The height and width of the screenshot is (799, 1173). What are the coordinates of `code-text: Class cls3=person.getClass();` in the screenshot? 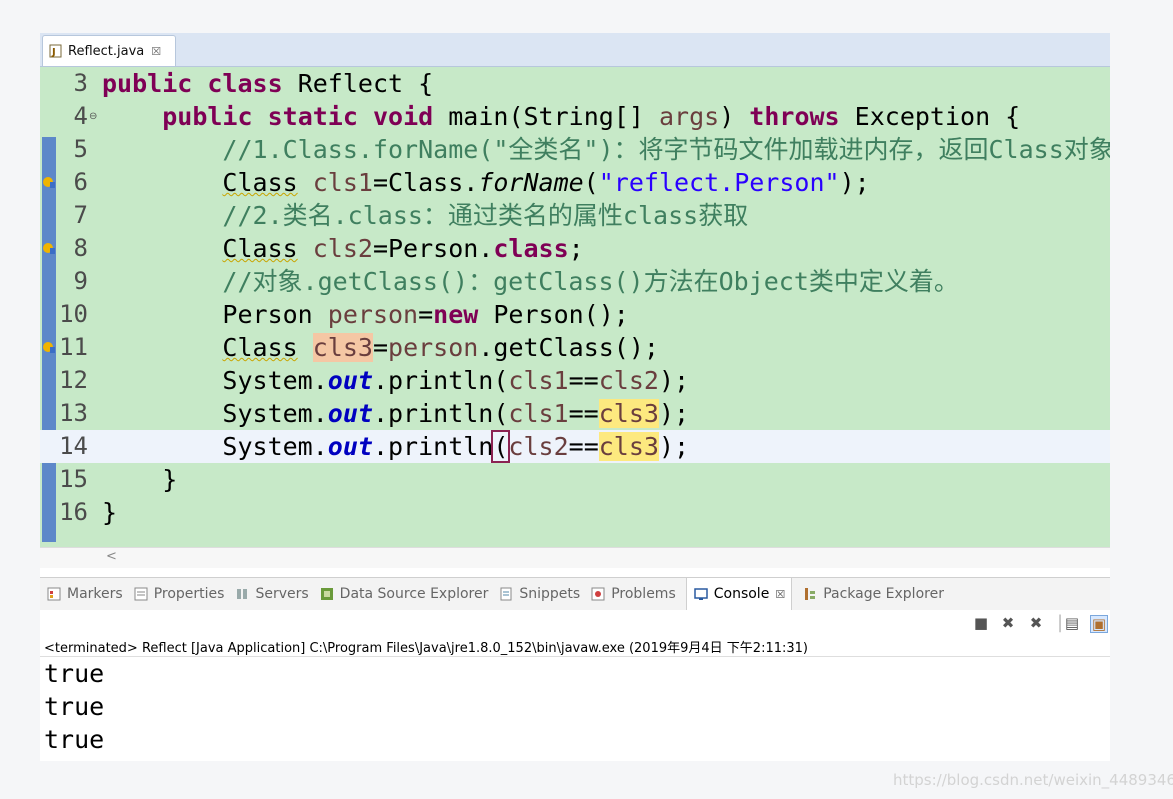 It's located at (380, 347).